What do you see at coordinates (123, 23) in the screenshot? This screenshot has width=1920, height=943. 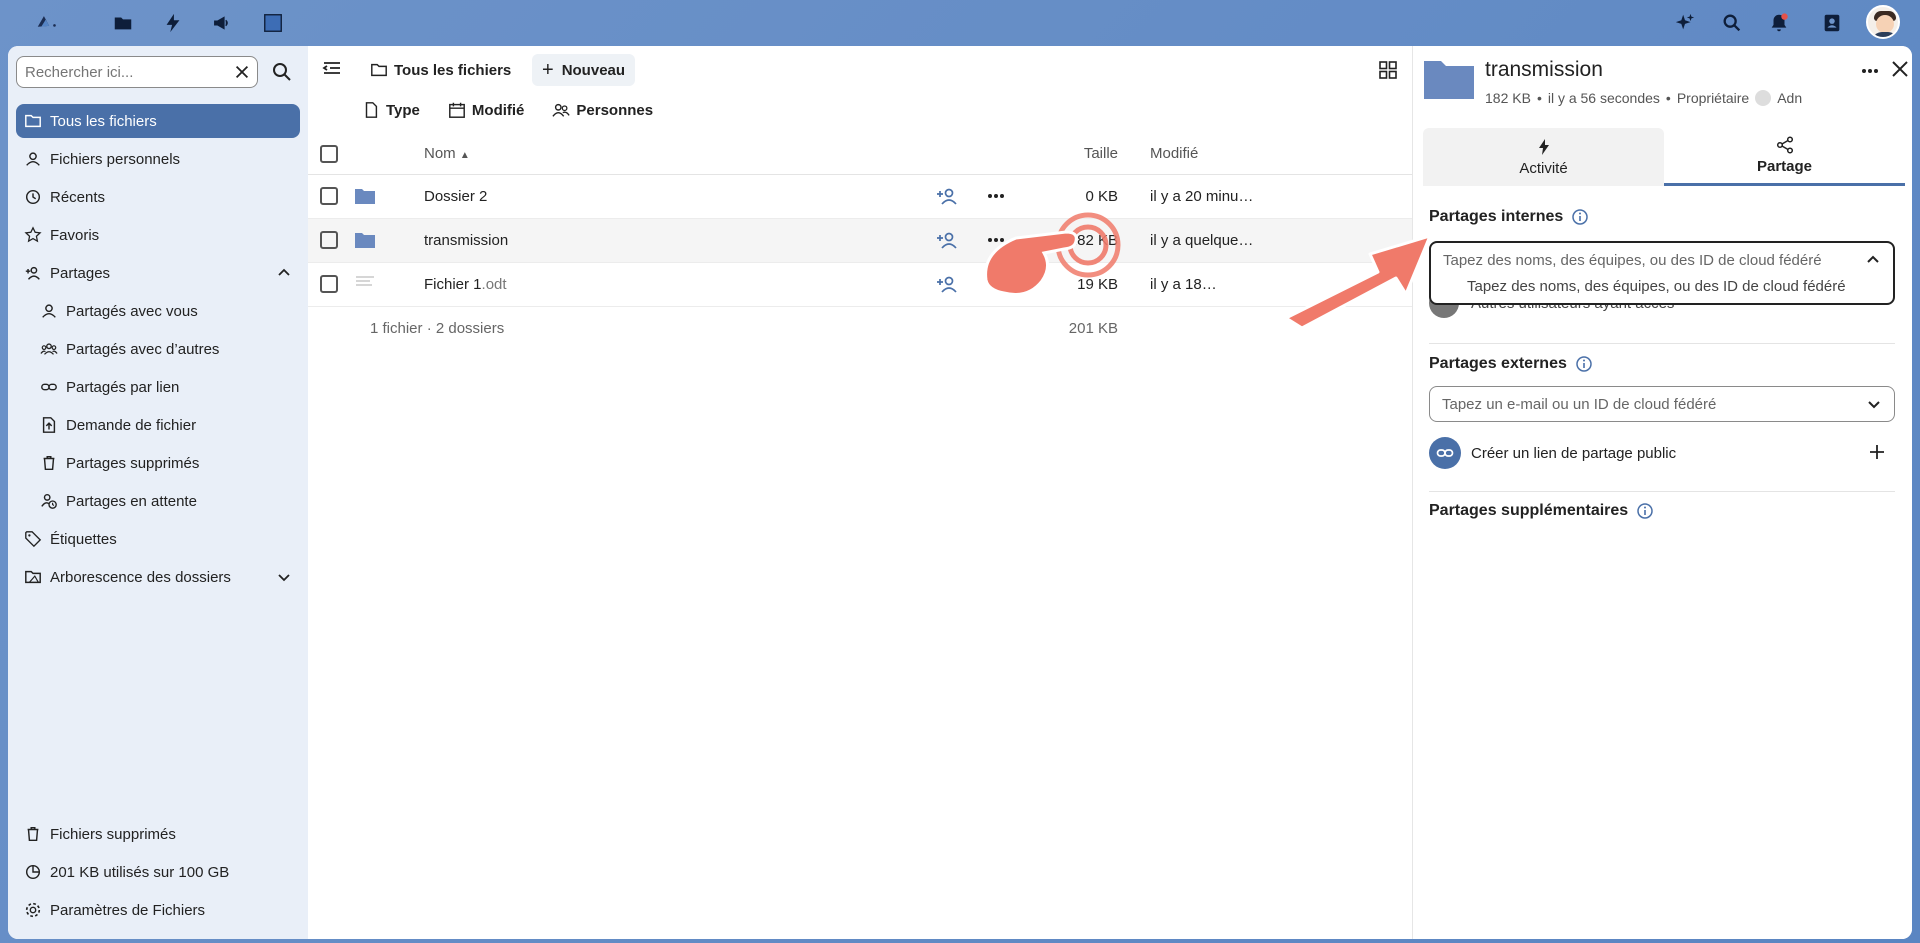 I see `files-app-icon` at bounding box center [123, 23].